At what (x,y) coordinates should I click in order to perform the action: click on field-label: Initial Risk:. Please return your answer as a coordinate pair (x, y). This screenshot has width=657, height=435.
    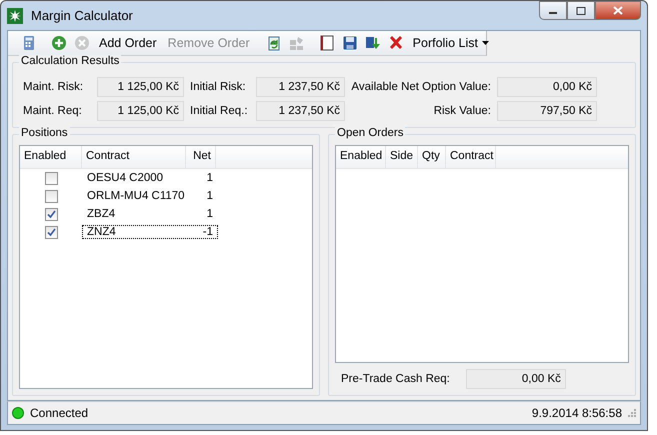
    Looking at the image, I should click on (218, 87).